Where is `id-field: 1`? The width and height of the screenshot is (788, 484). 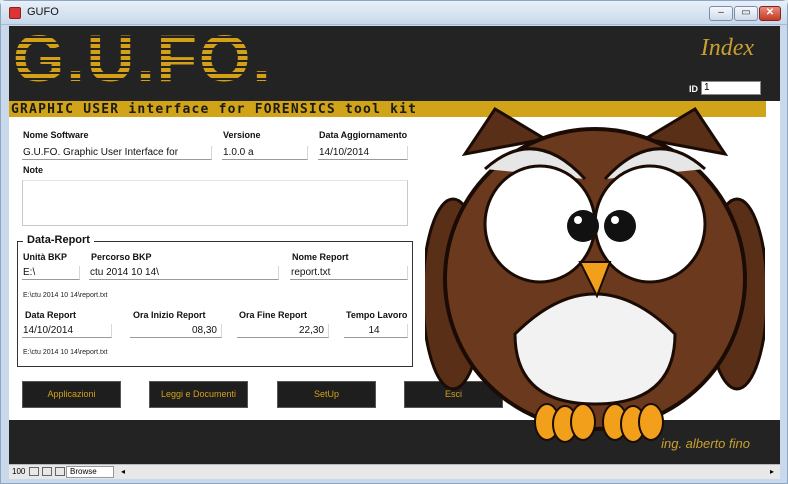 id-field: 1 is located at coordinates (731, 88).